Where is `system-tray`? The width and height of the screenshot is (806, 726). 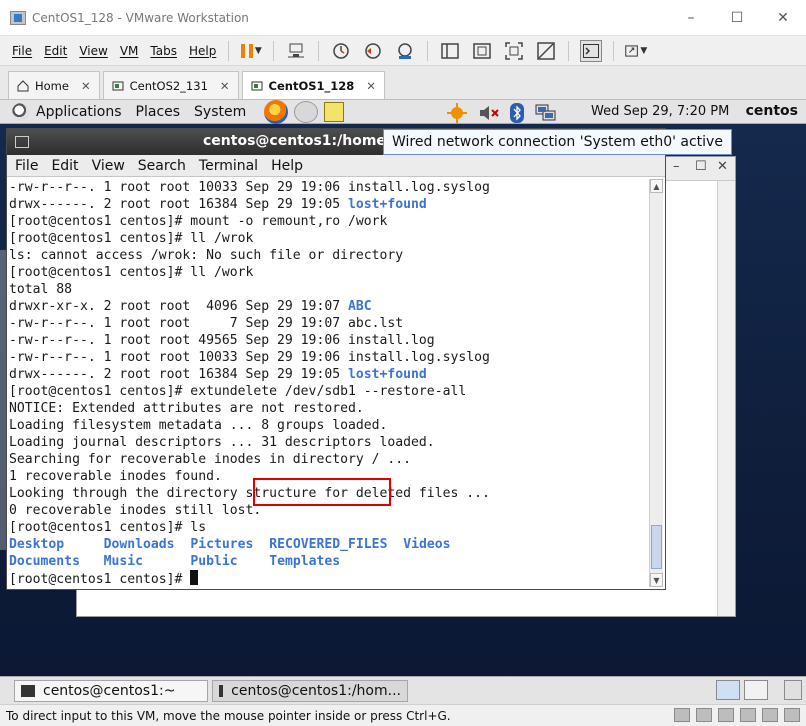 system-tray is located at coordinates (502, 114).